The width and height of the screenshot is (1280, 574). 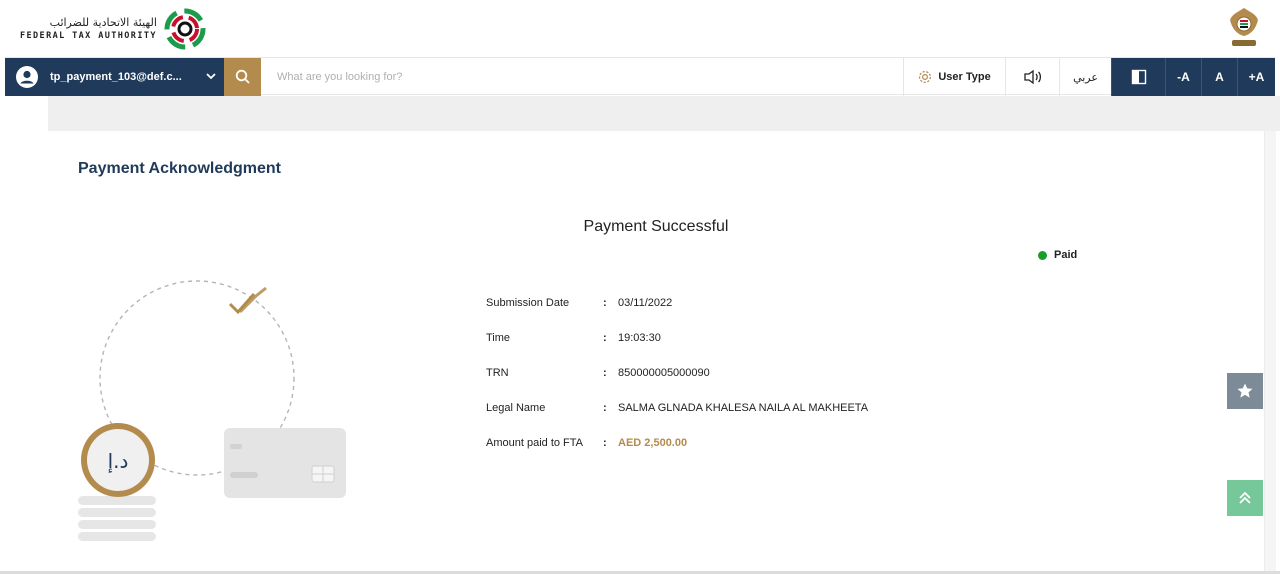 I want to click on contrast-button, so click(x=1138, y=77).